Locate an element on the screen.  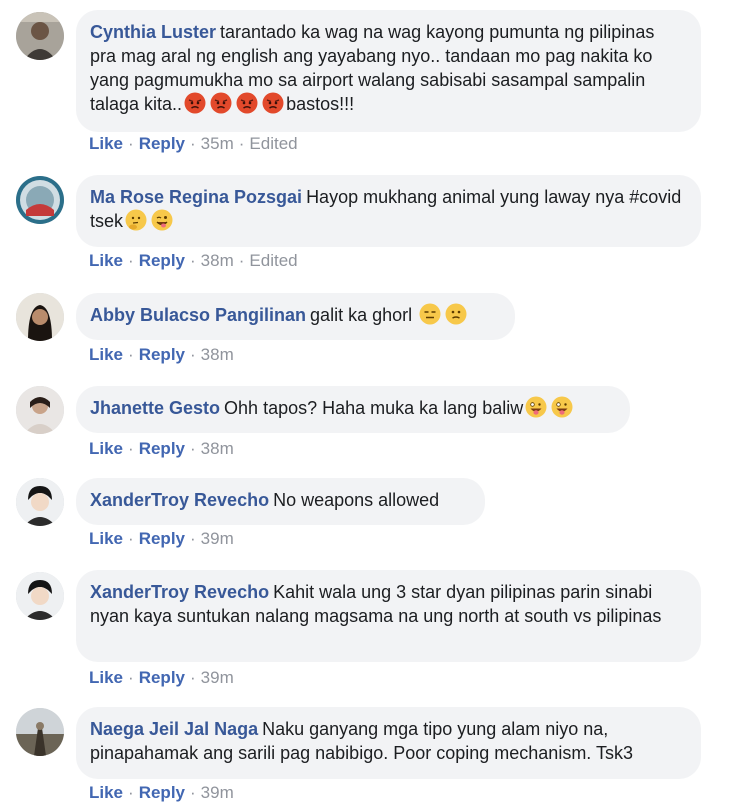
author-link: Ma Rose Regina Pozsgai is located at coordinates (196, 197).